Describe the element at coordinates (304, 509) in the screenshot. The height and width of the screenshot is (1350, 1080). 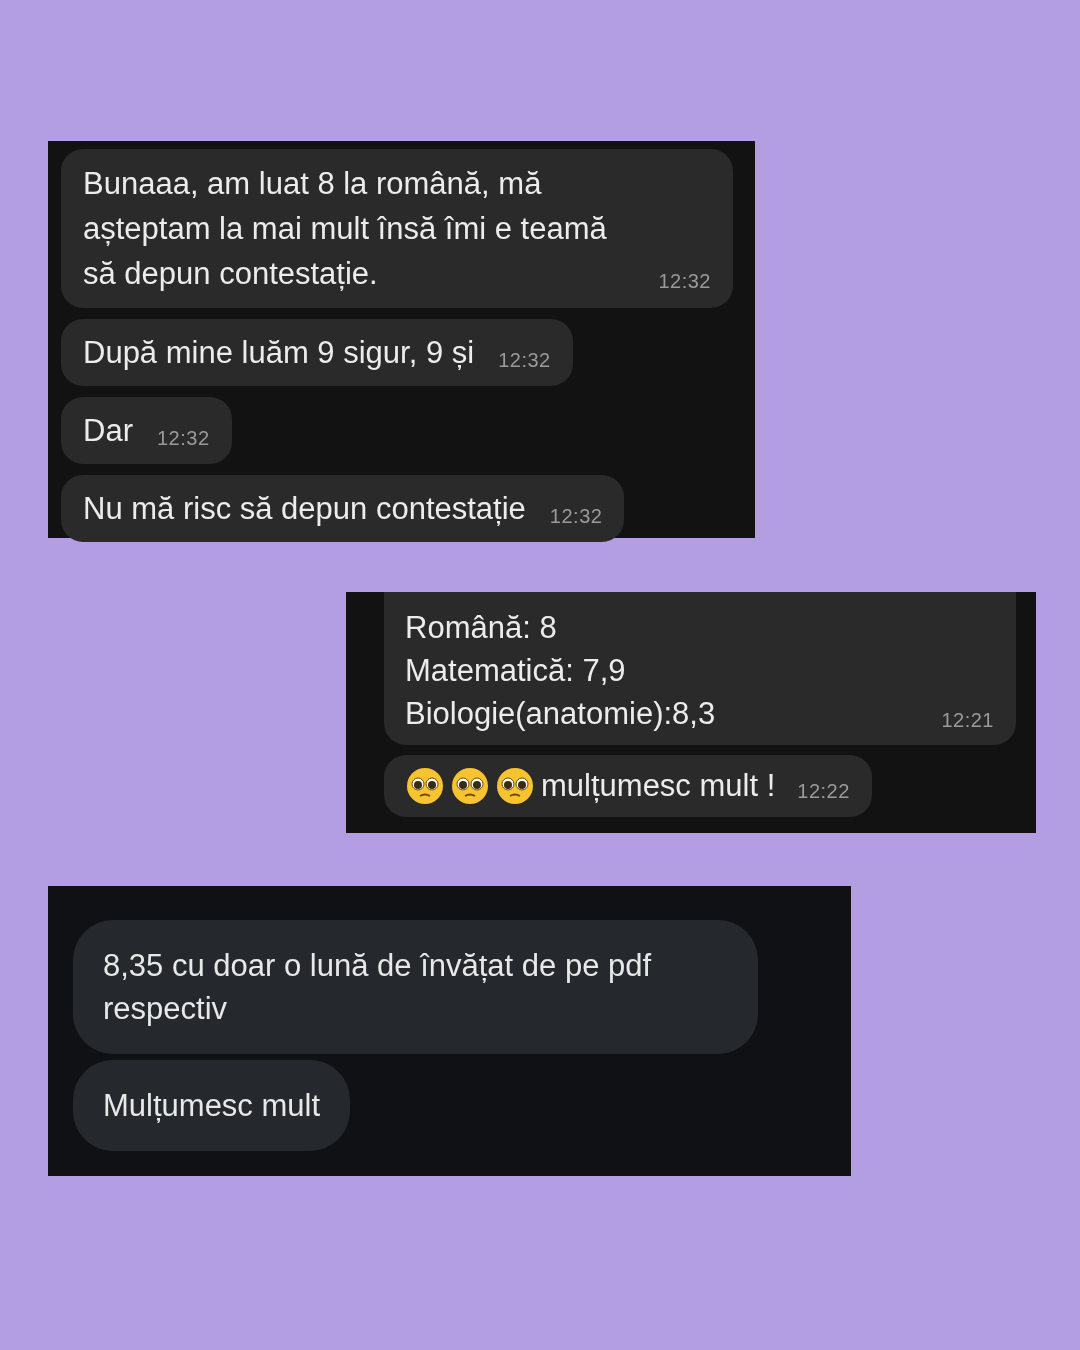
I see `message-text: Nu mă risc să depun contestație` at that location.